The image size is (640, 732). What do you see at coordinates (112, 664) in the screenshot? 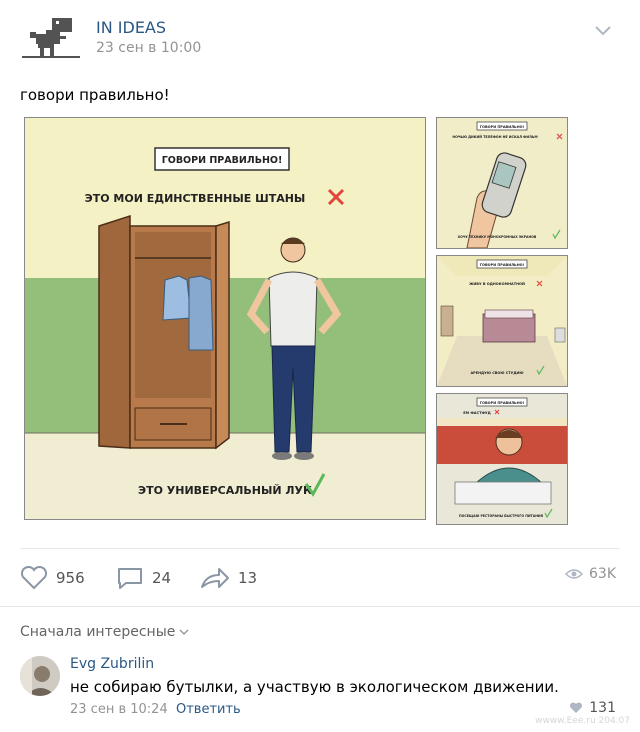
I see `comment-author: Evg Zubrilin` at bounding box center [112, 664].